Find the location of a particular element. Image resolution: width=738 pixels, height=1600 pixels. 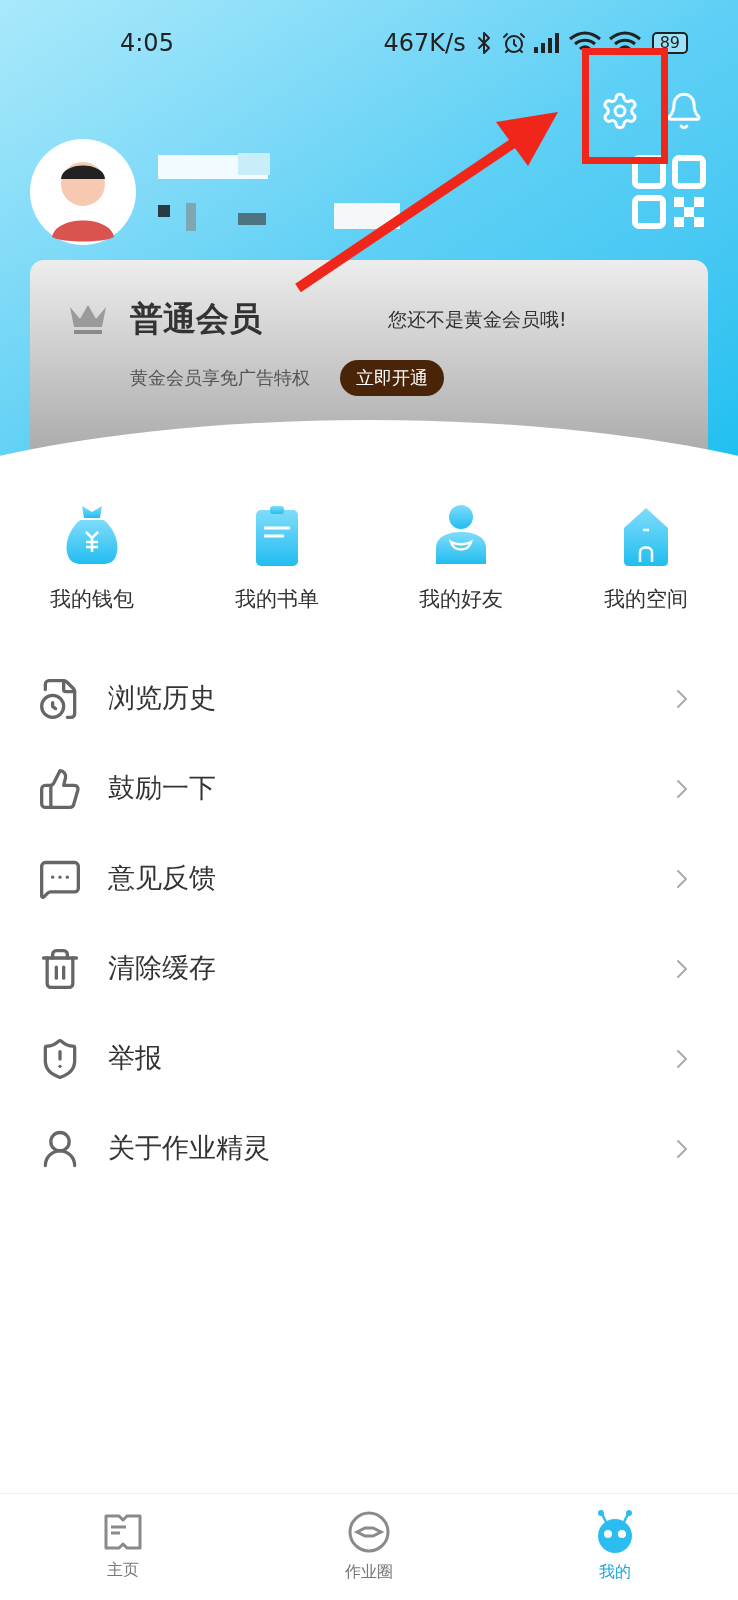

clock: 4:05 is located at coordinates (147, 43).